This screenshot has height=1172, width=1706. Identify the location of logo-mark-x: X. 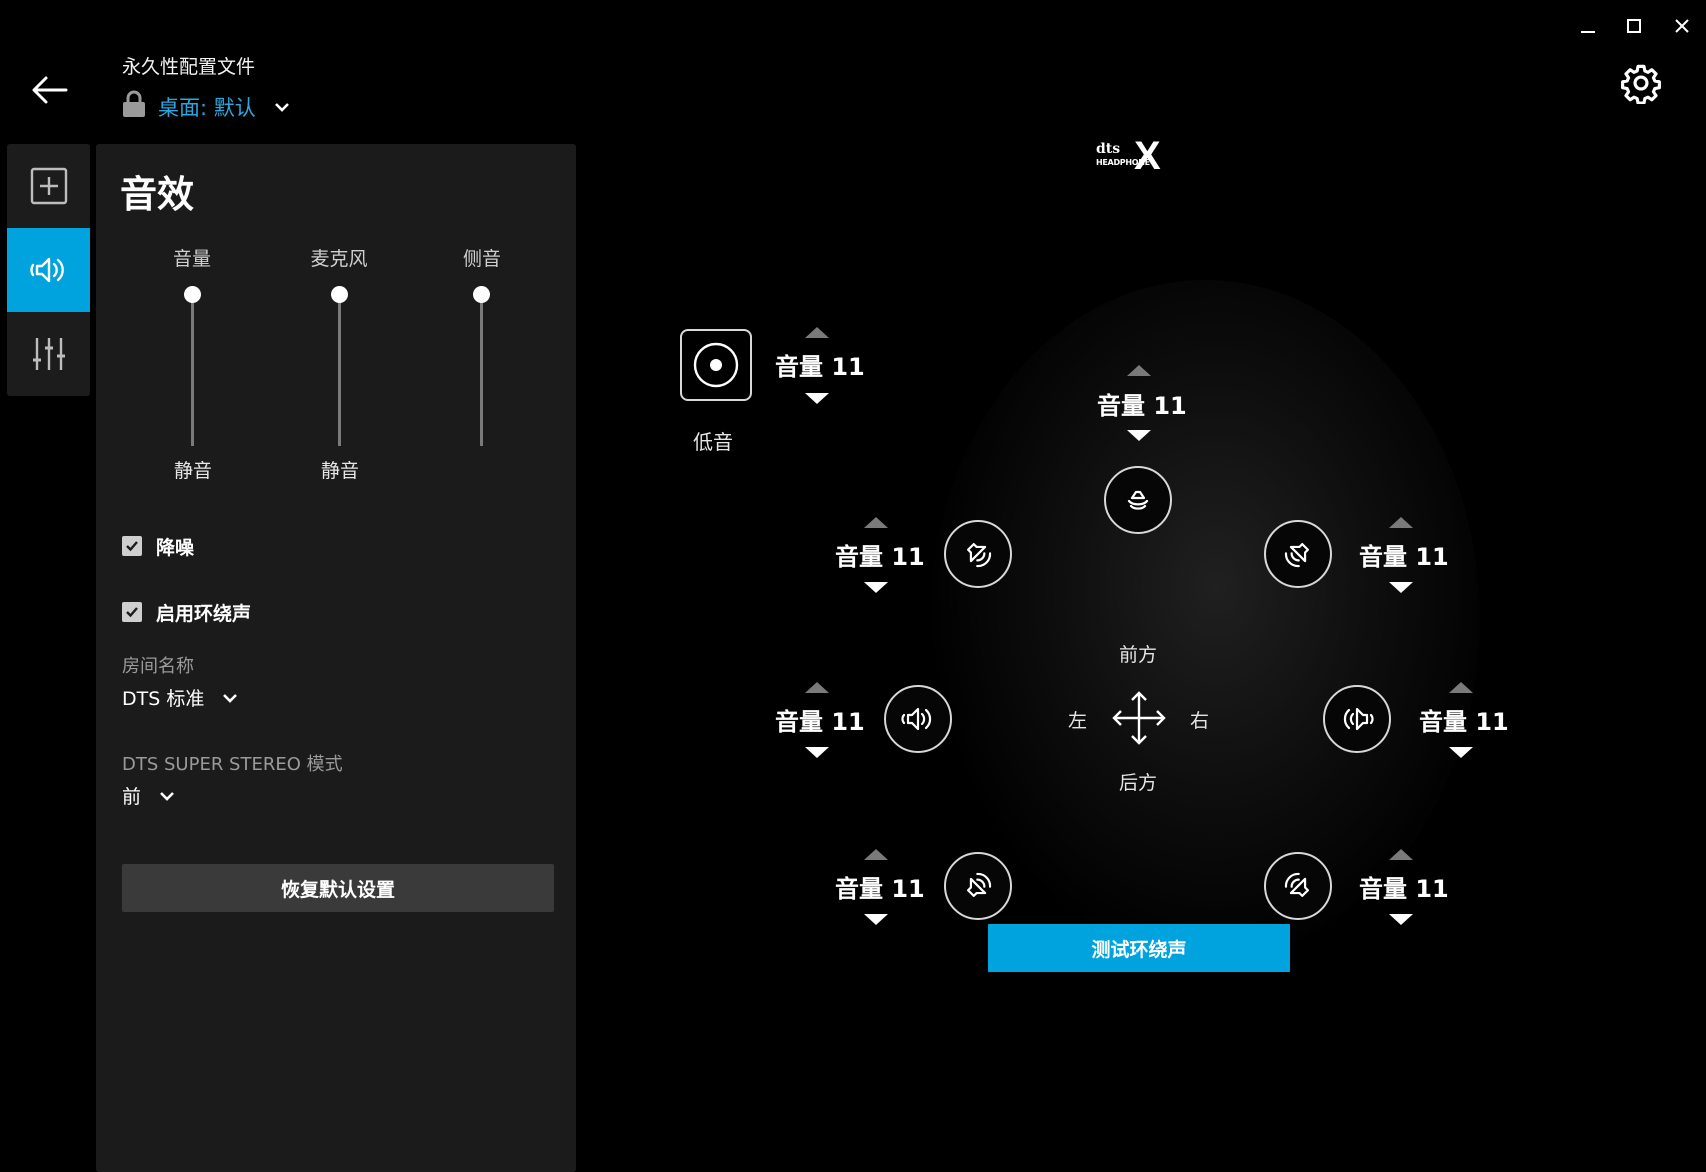
(1147, 156).